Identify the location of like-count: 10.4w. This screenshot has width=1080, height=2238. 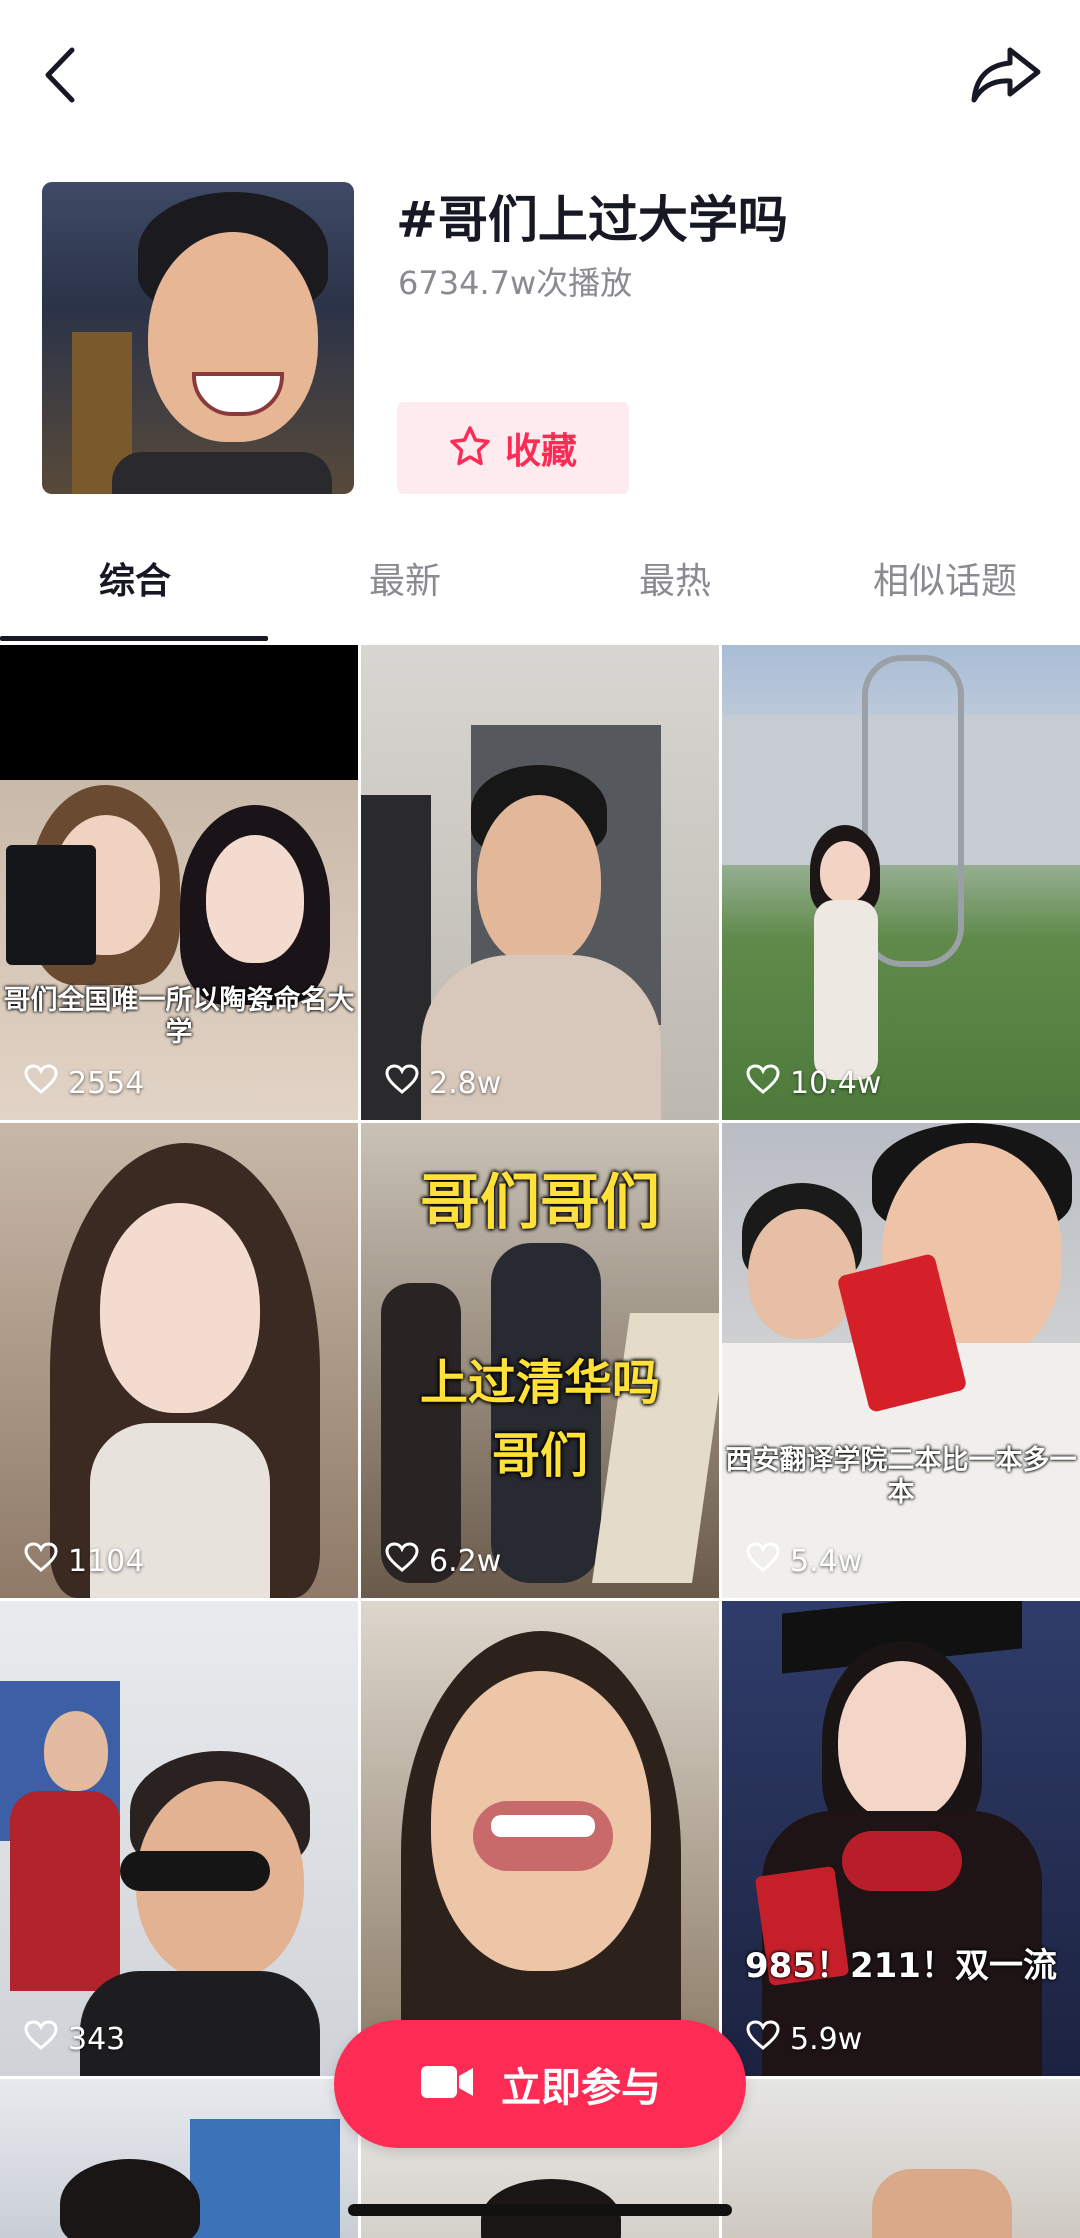
(836, 1083).